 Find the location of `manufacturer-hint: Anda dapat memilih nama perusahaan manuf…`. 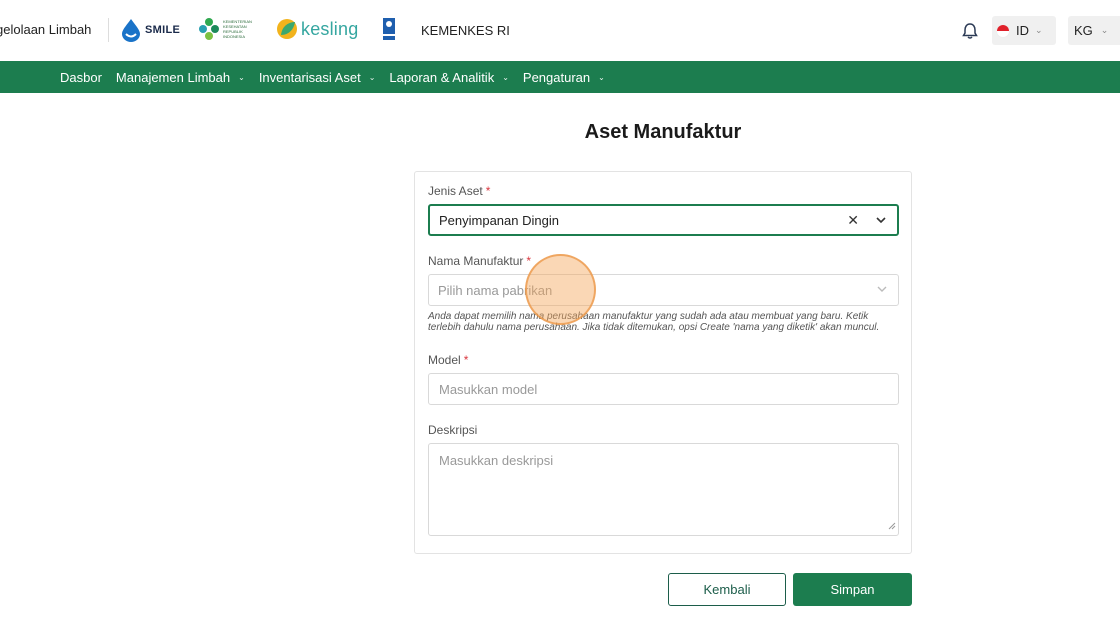

manufacturer-hint: Anda dapat memilih nama perusahaan manuf… is located at coordinates (654, 322).